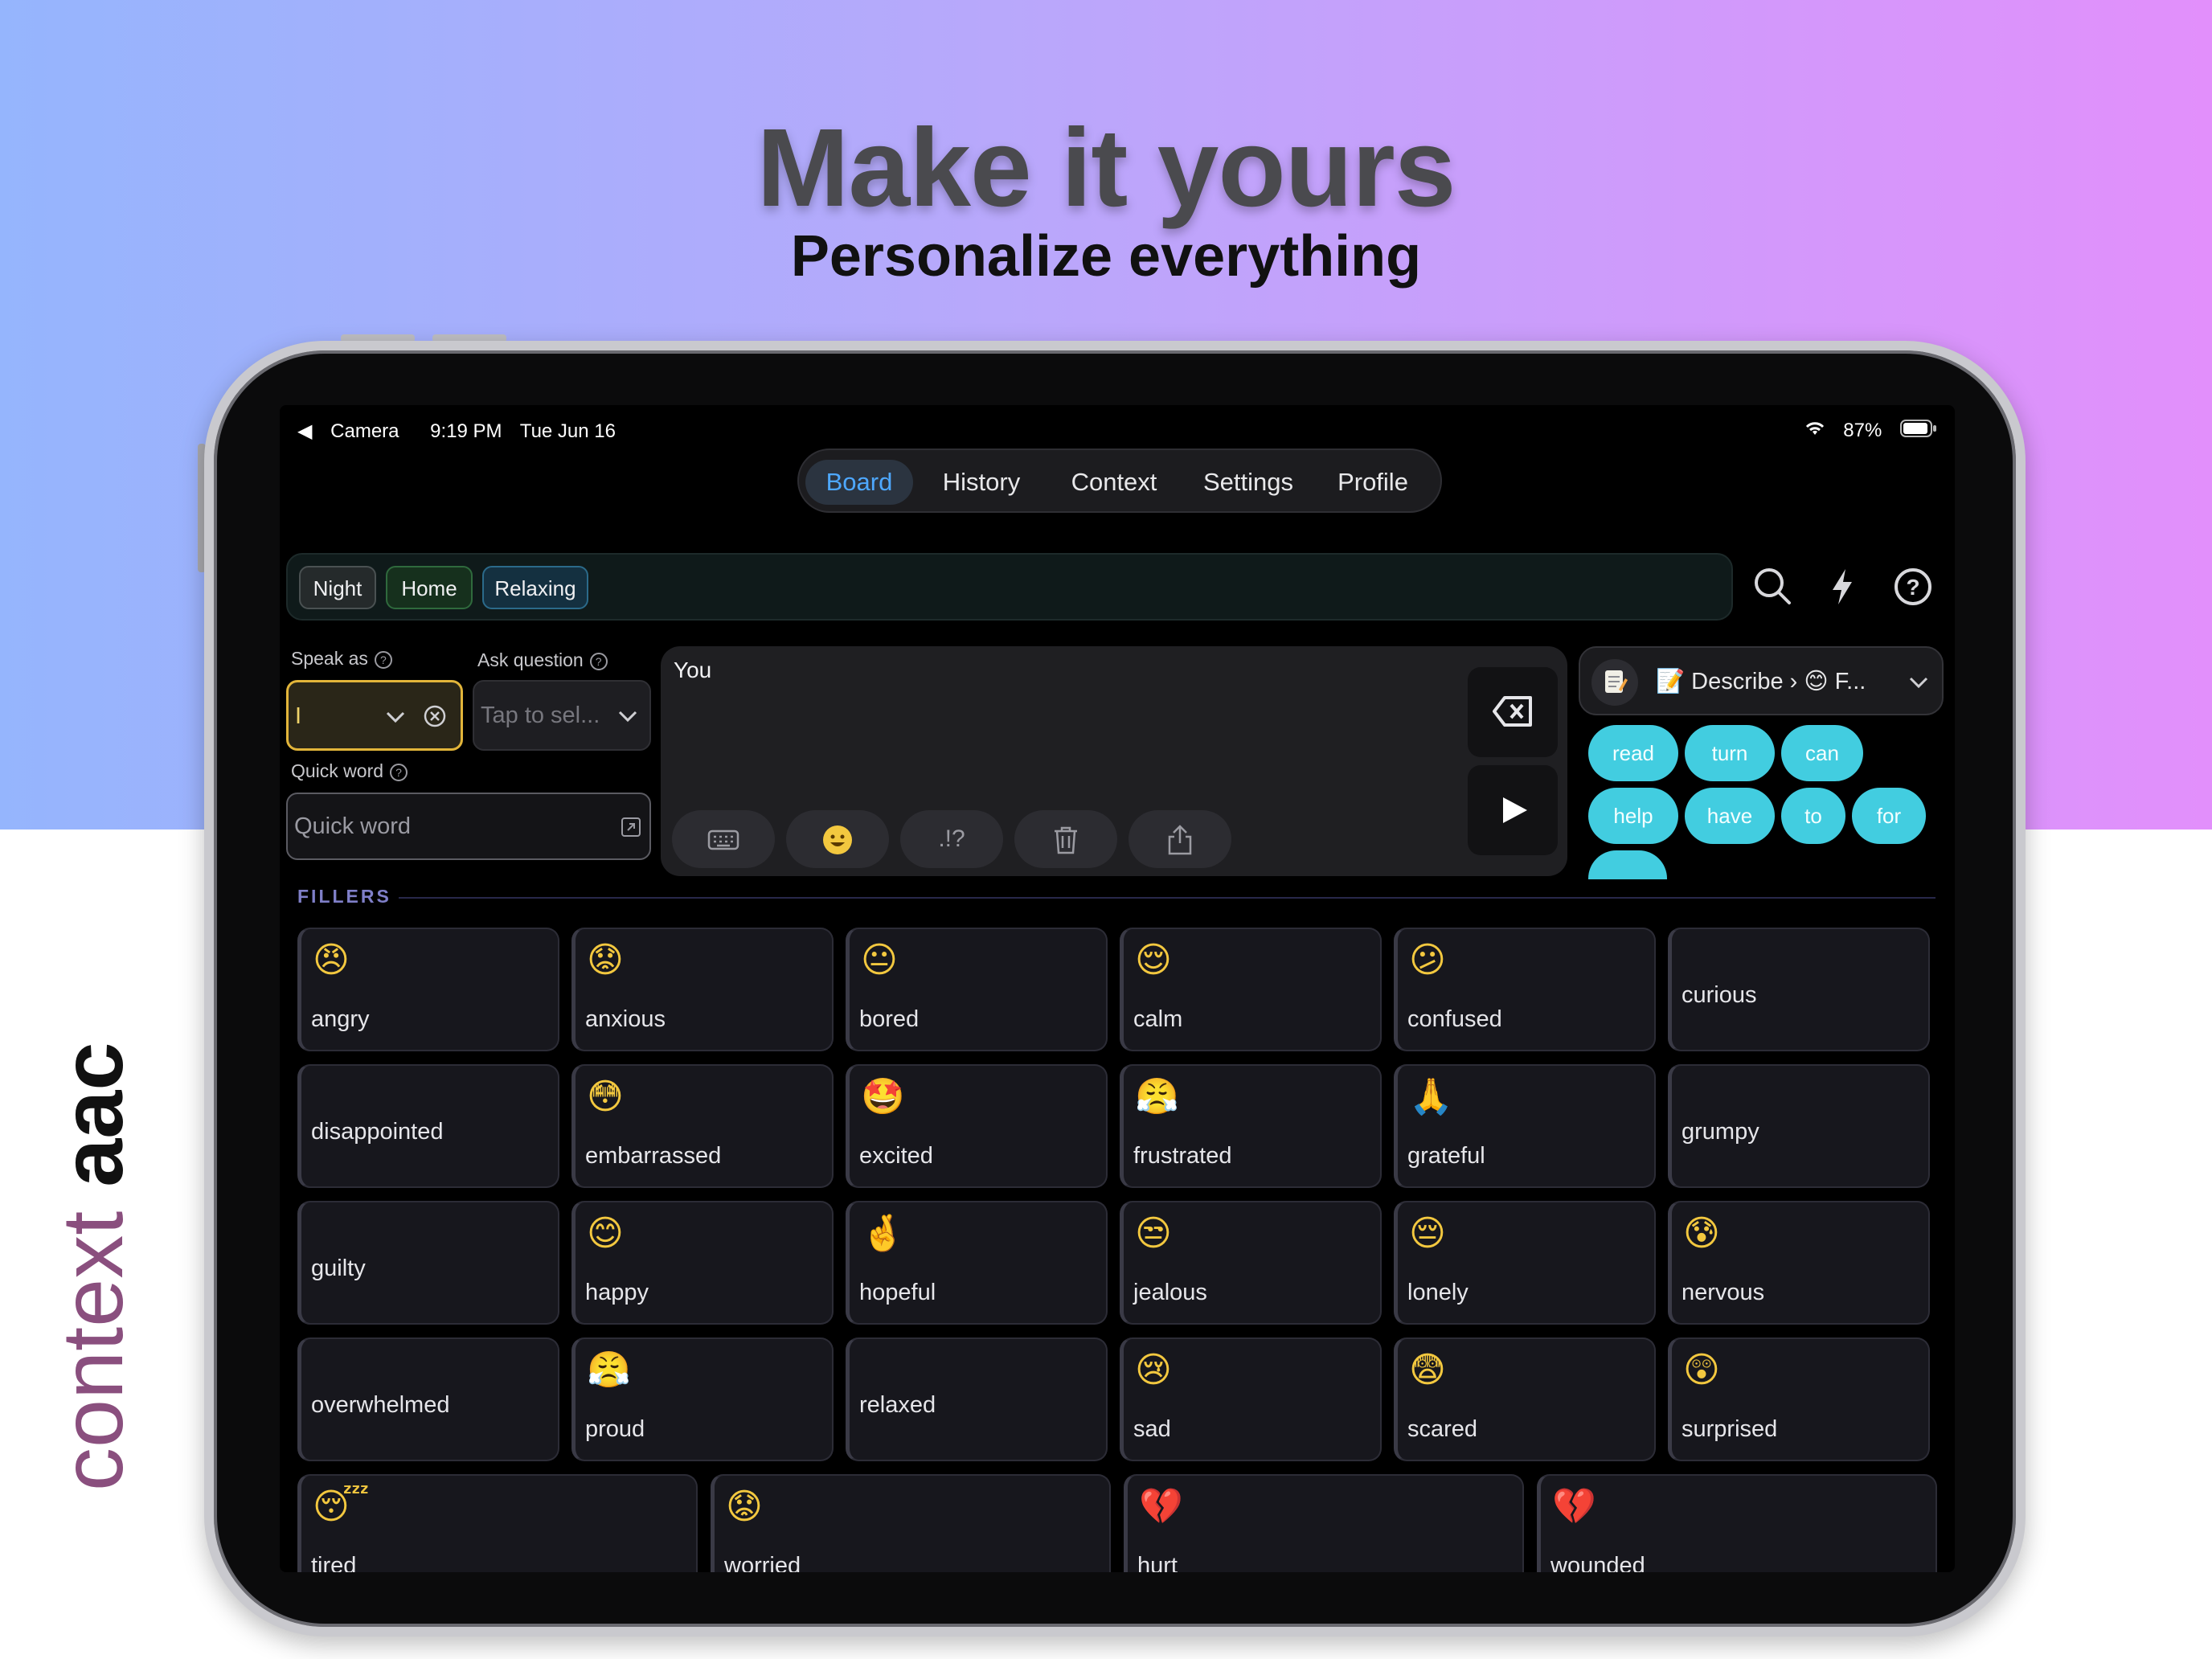 The height and width of the screenshot is (1659, 2212). What do you see at coordinates (1525, 990) in the screenshot?
I see `word-tile-confused: 😕 confused` at bounding box center [1525, 990].